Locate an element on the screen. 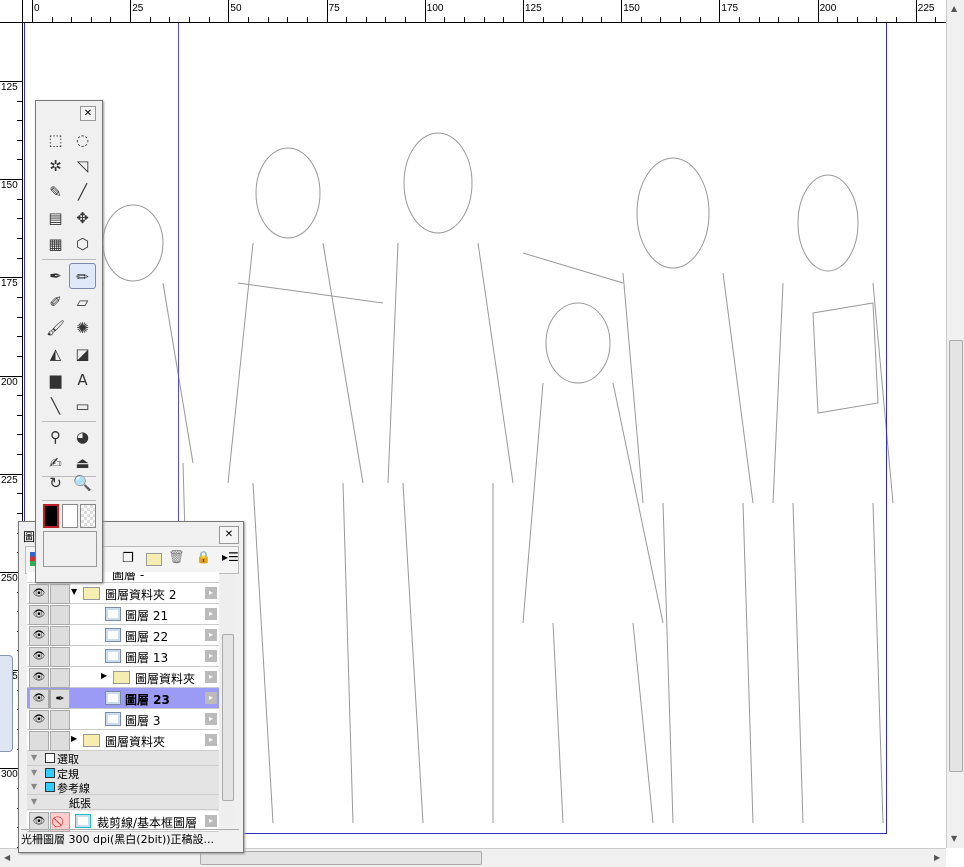  section-row: ▼ 選取 is located at coordinates (123, 758).